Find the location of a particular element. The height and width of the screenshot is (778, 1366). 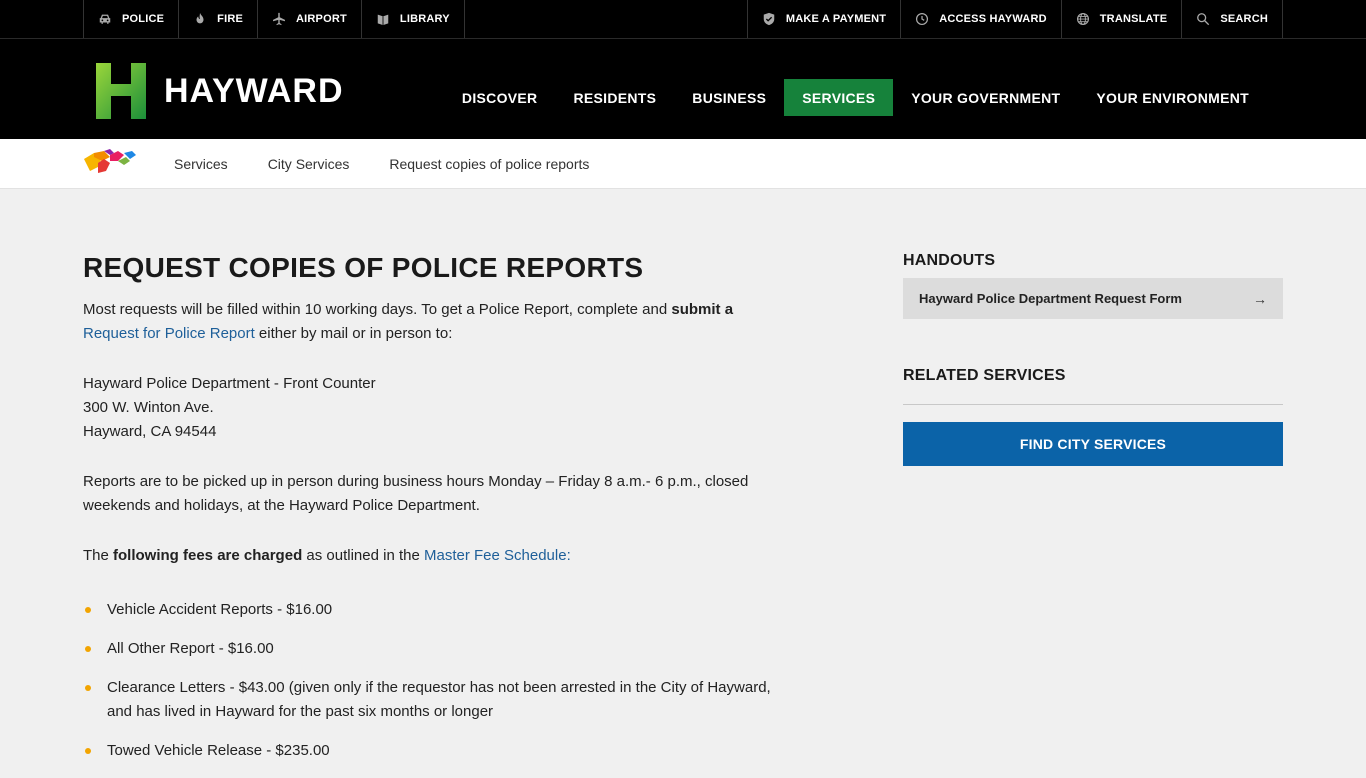

utility-library-link: LIBRARY is located at coordinates (412, 19).